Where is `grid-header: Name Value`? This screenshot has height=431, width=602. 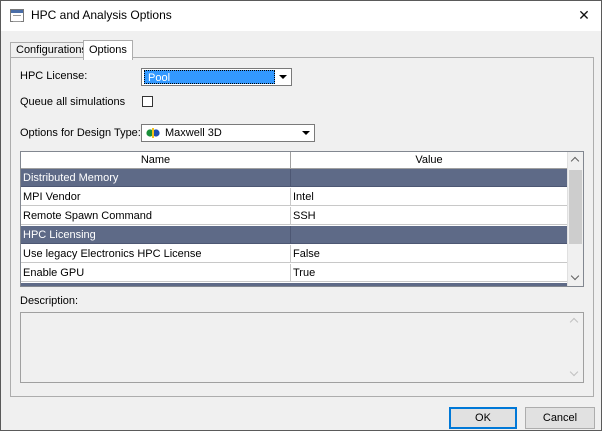
grid-header: Name Value is located at coordinates (294, 160).